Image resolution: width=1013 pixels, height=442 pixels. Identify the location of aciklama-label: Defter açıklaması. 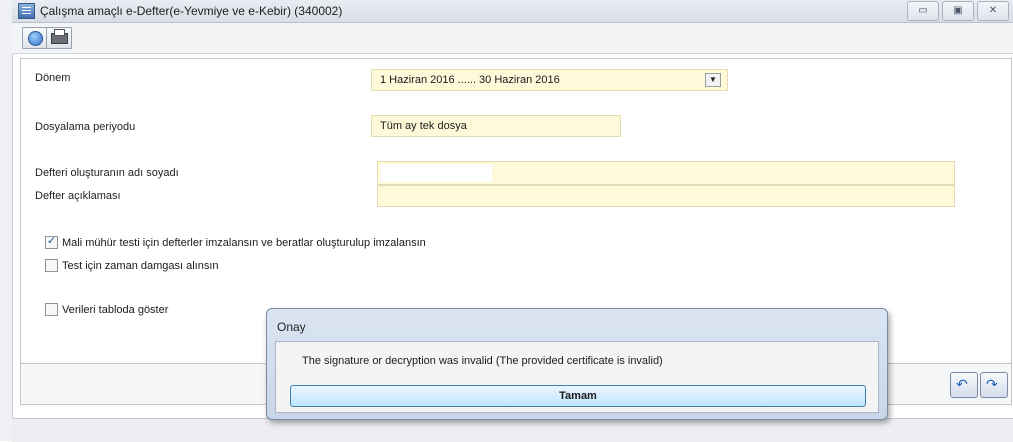
(78, 196).